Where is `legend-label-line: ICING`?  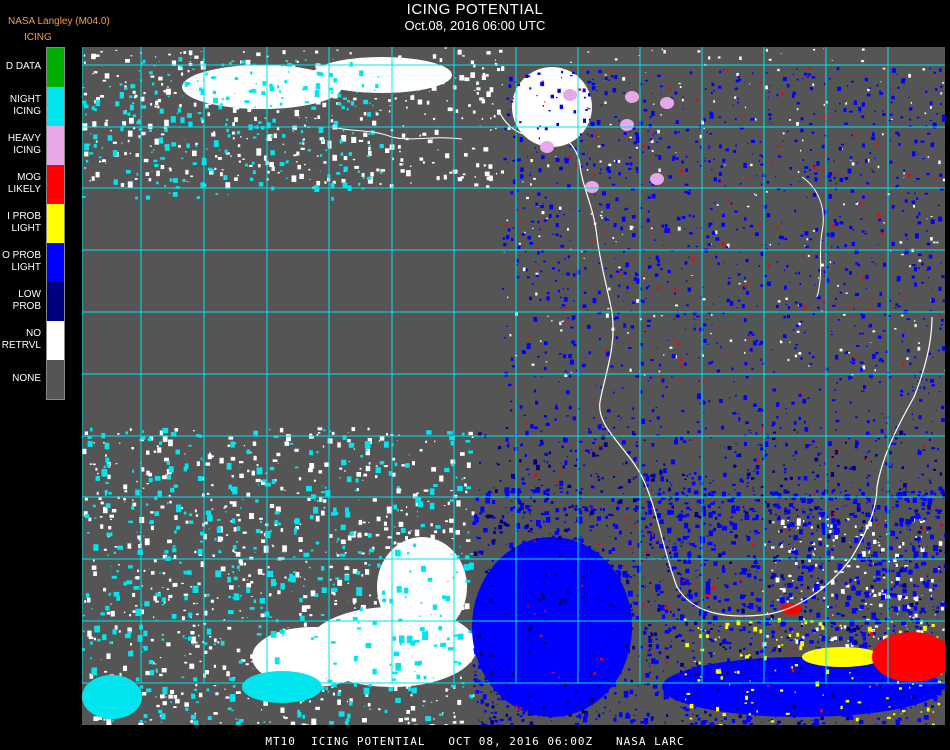
legend-label-line: ICING is located at coordinates (27, 150).